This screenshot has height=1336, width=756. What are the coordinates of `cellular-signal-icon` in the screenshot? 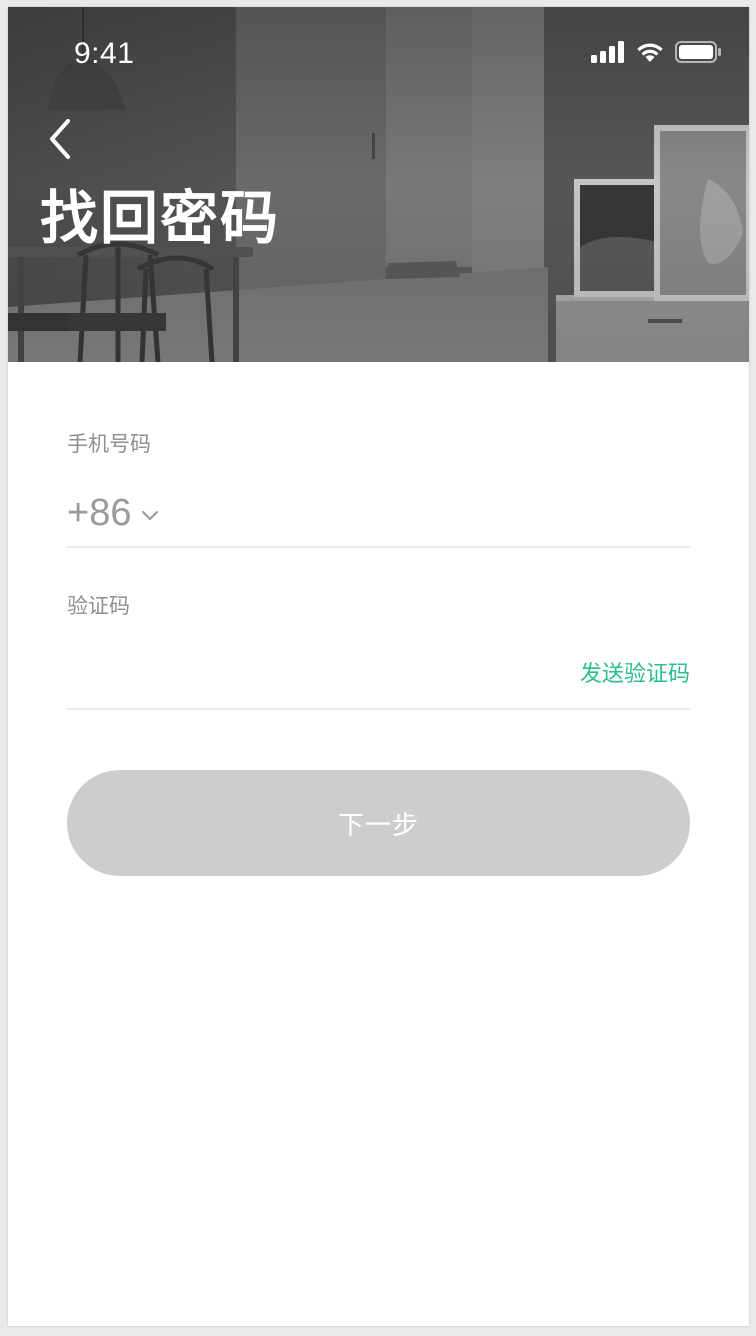 It's located at (607, 52).